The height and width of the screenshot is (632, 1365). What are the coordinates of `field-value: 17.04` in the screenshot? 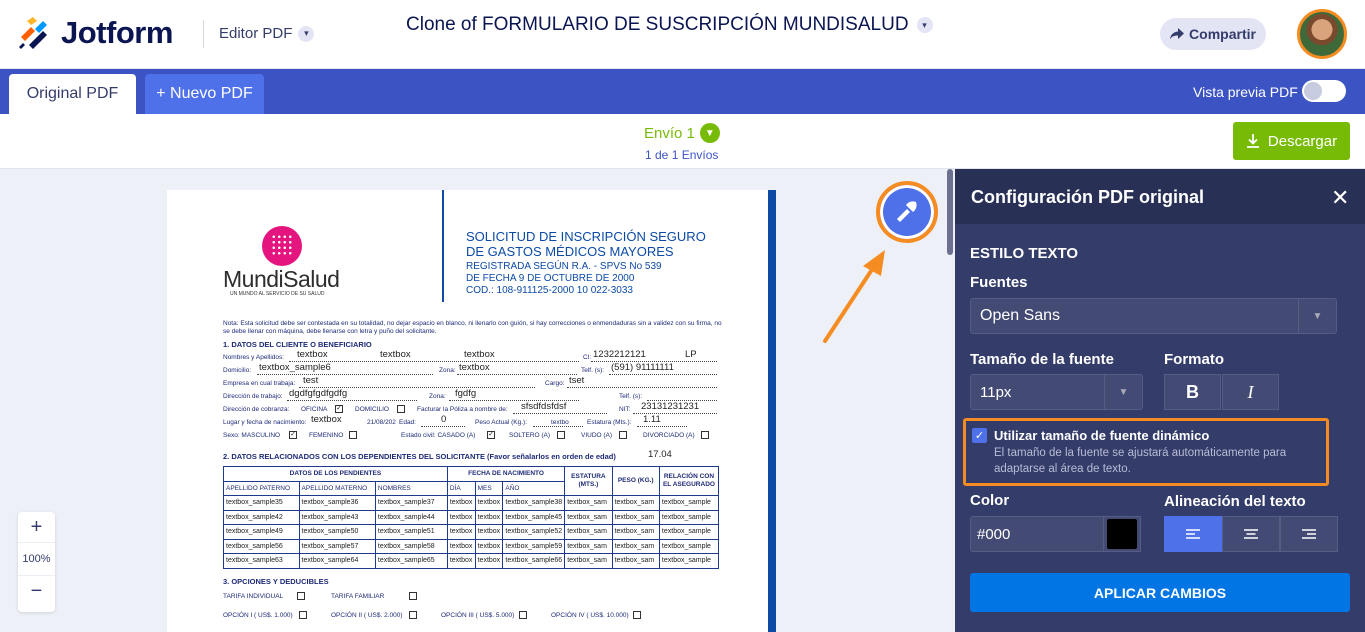 It's located at (660, 454).